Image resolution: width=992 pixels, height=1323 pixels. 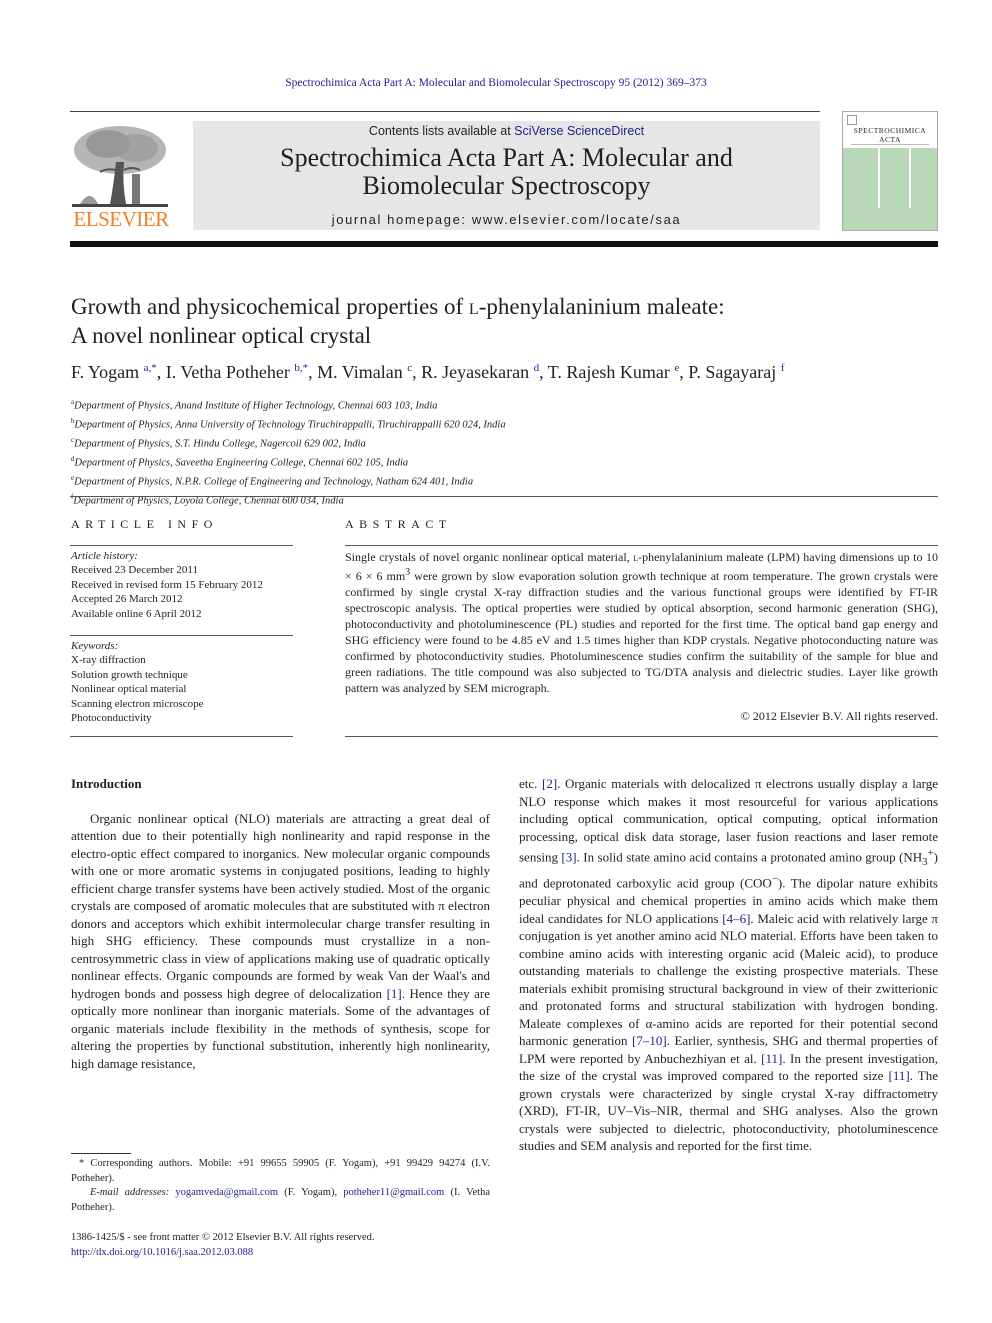 What do you see at coordinates (134, 570) in the screenshot?
I see `history-item: Received 23 December 2011` at bounding box center [134, 570].